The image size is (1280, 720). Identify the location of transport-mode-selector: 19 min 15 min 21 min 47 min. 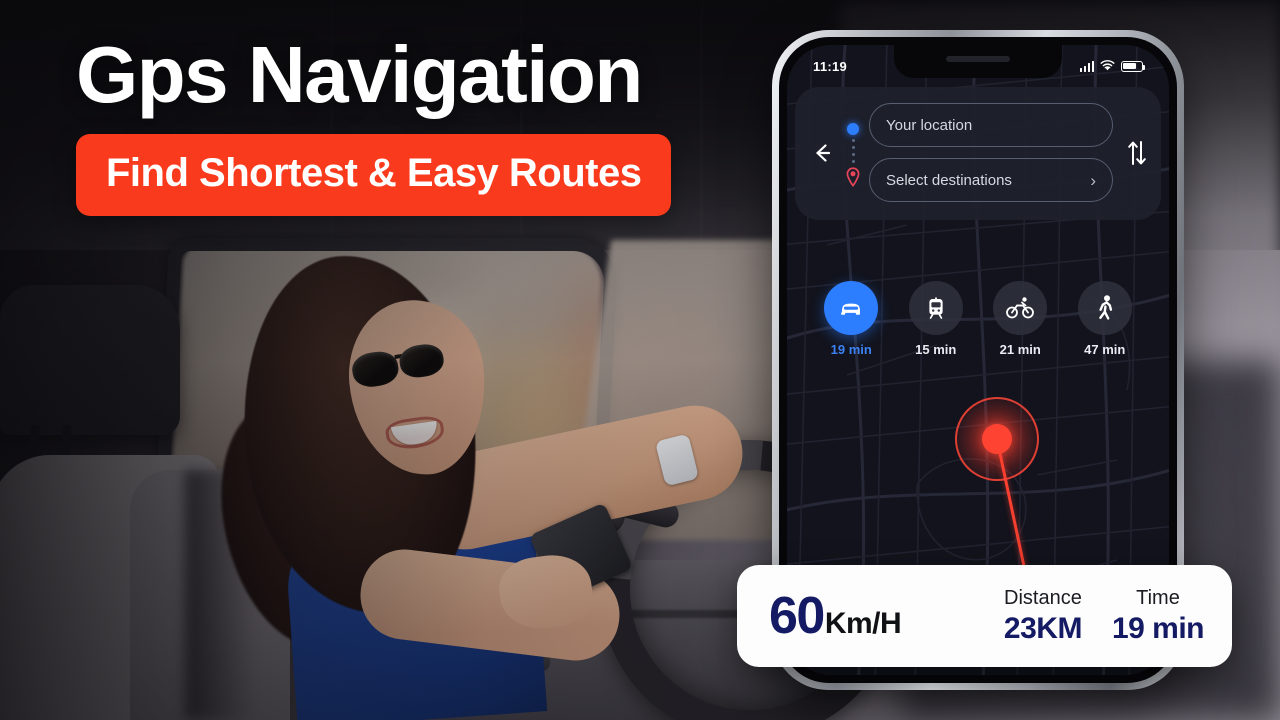
(978, 319).